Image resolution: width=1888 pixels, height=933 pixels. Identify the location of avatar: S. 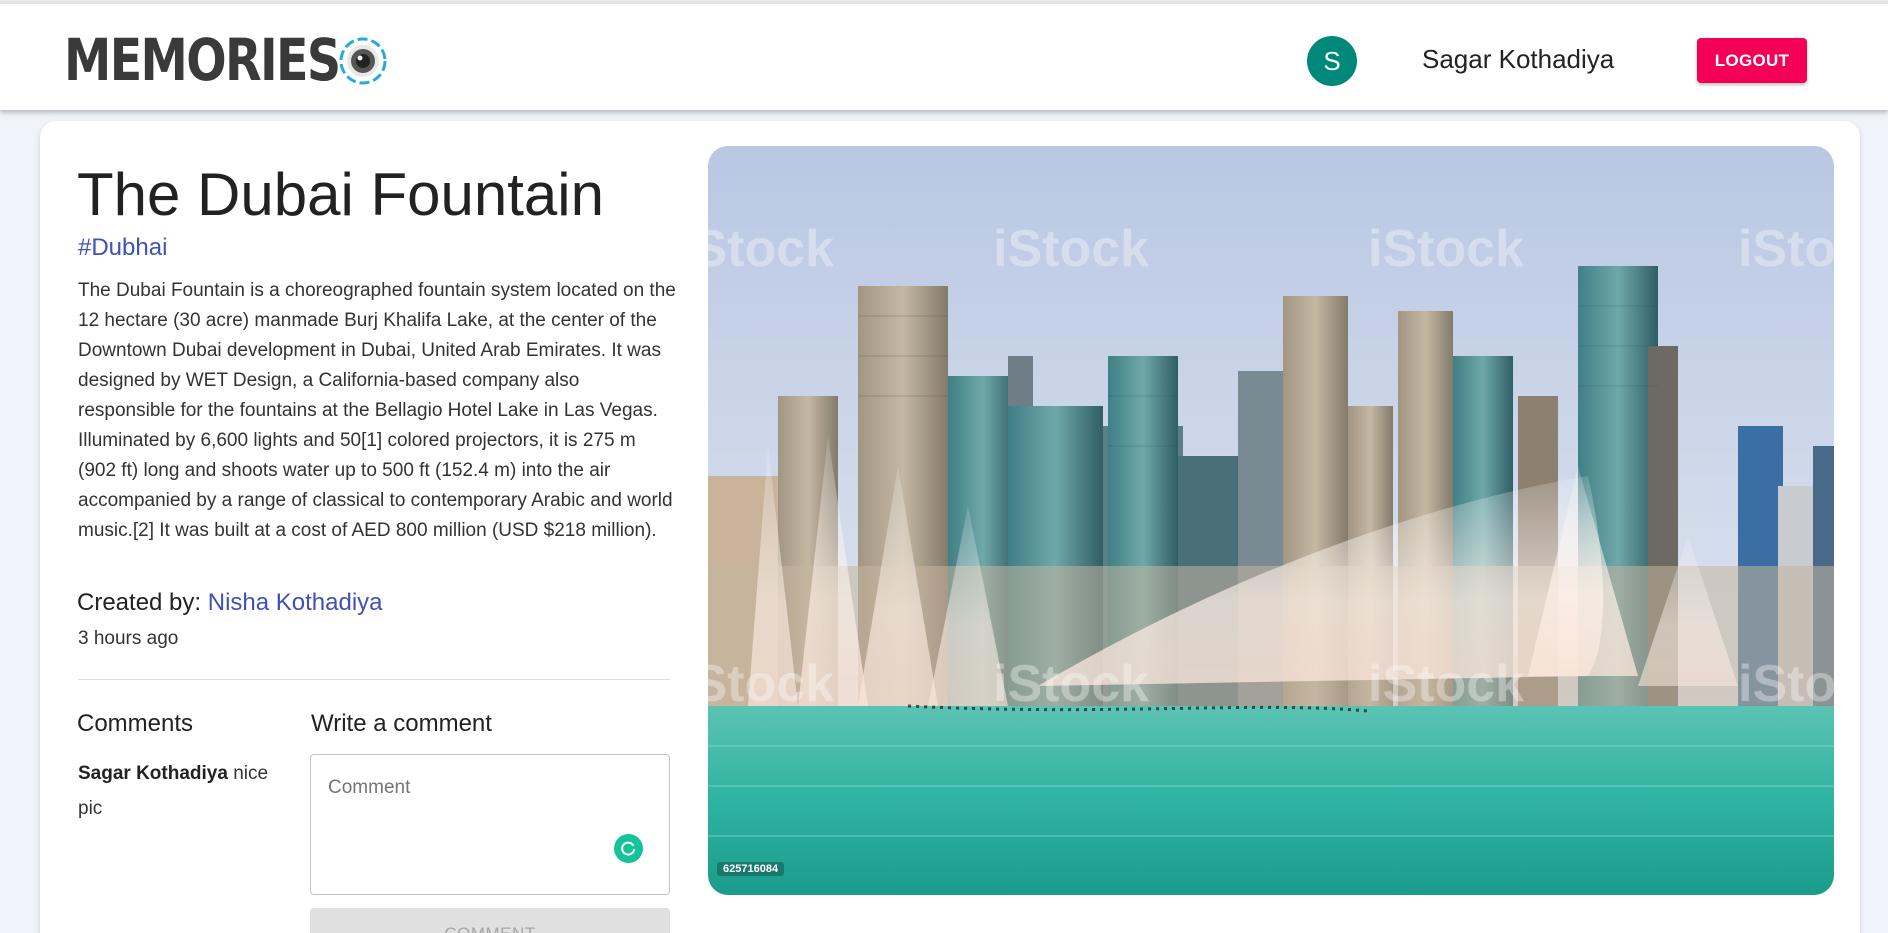
(1332, 61).